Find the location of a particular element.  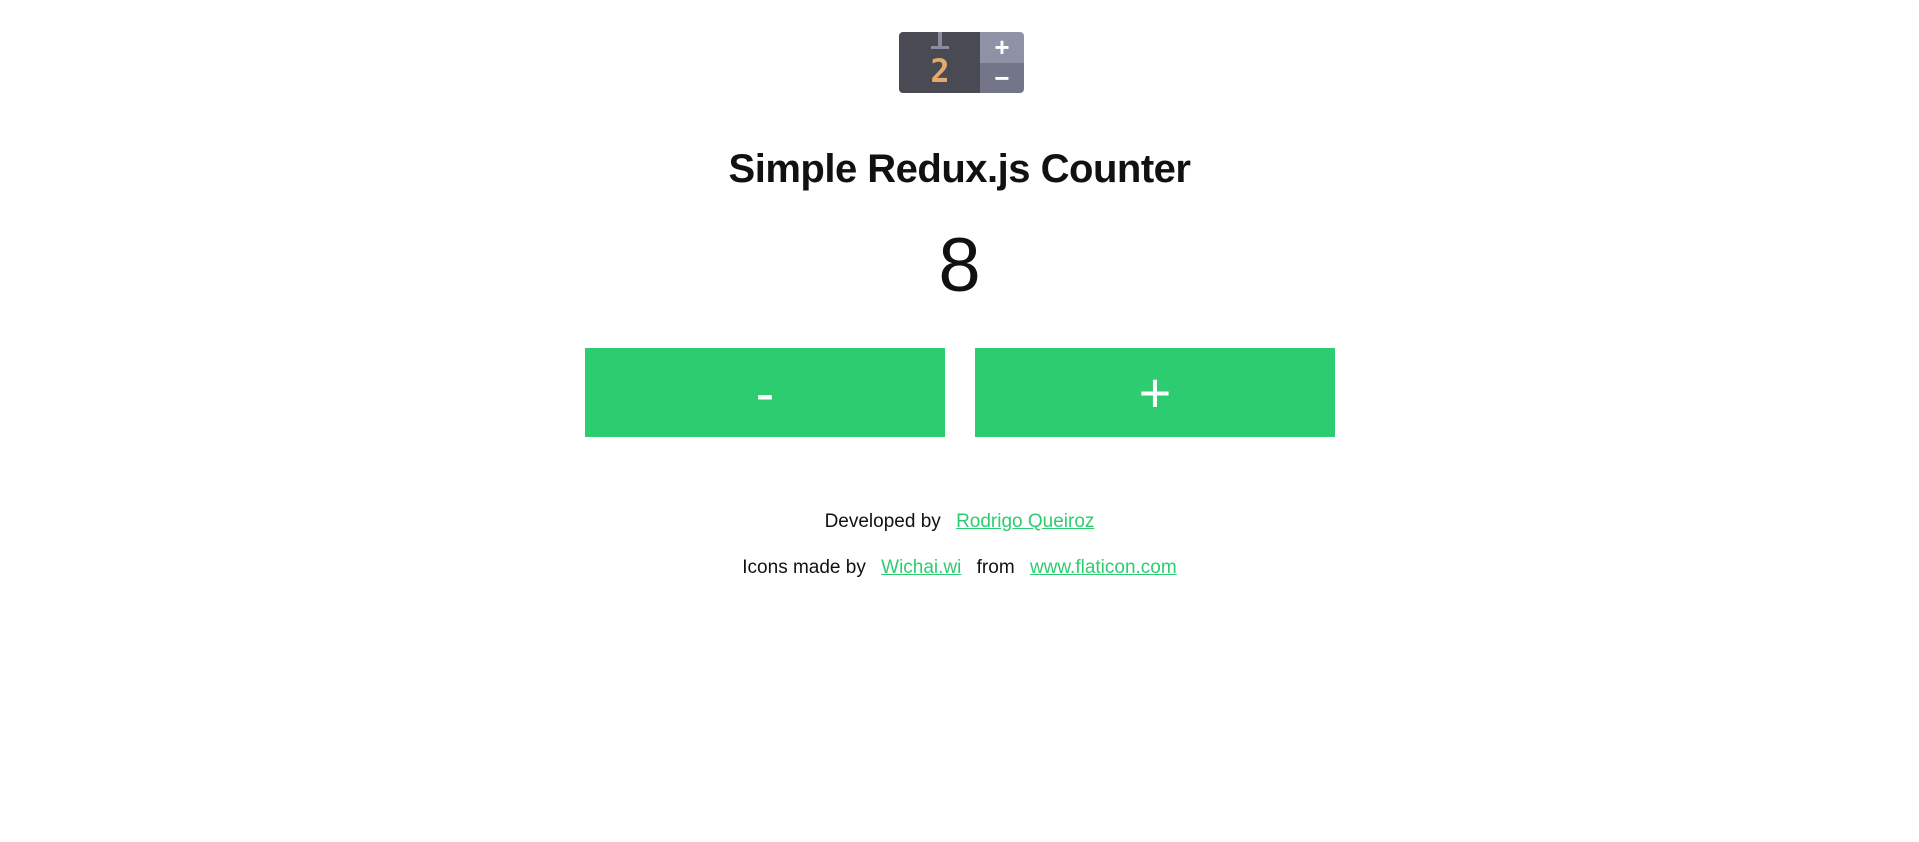

page-title: Simple Redux.js Counter is located at coordinates (959, 169).